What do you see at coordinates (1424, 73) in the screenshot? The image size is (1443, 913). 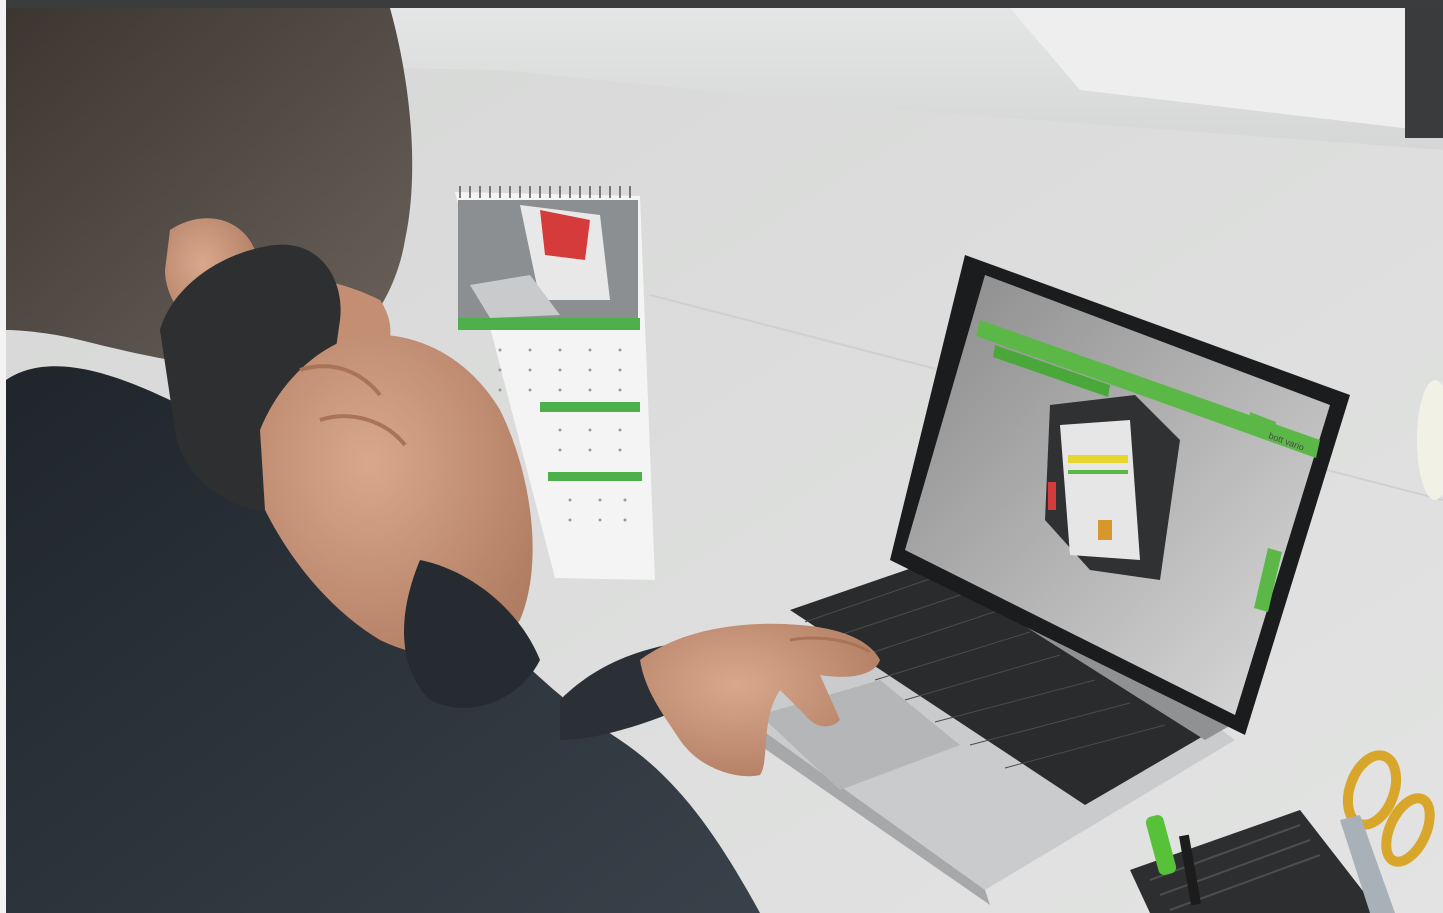 I see `dark-post` at bounding box center [1424, 73].